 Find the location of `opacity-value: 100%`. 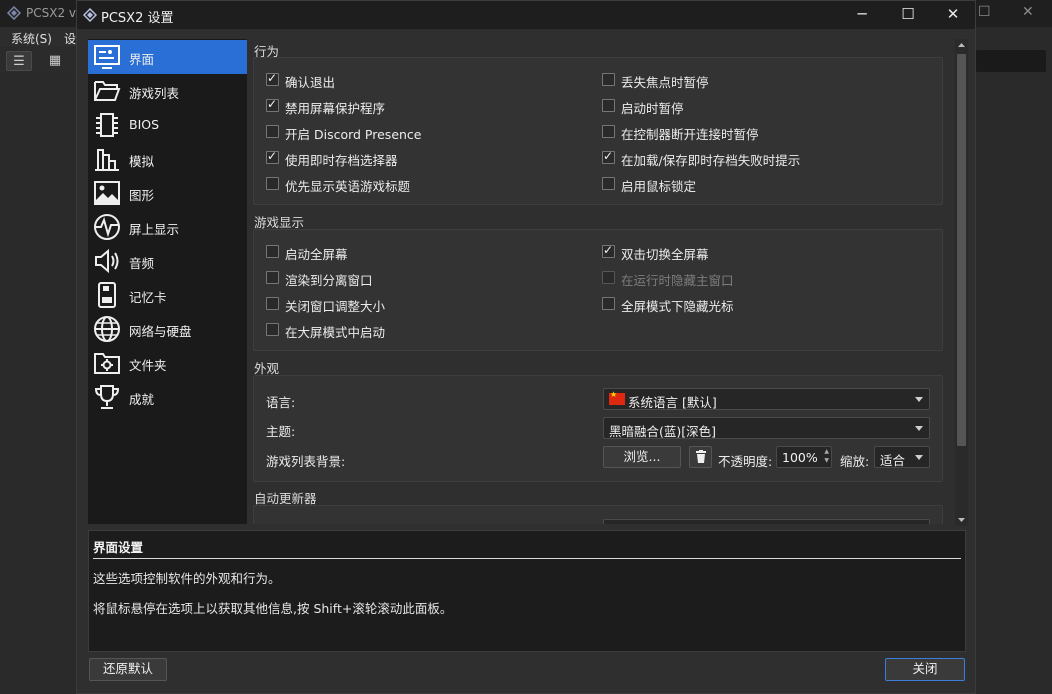

opacity-value: 100% is located at coordinates (800, 457).